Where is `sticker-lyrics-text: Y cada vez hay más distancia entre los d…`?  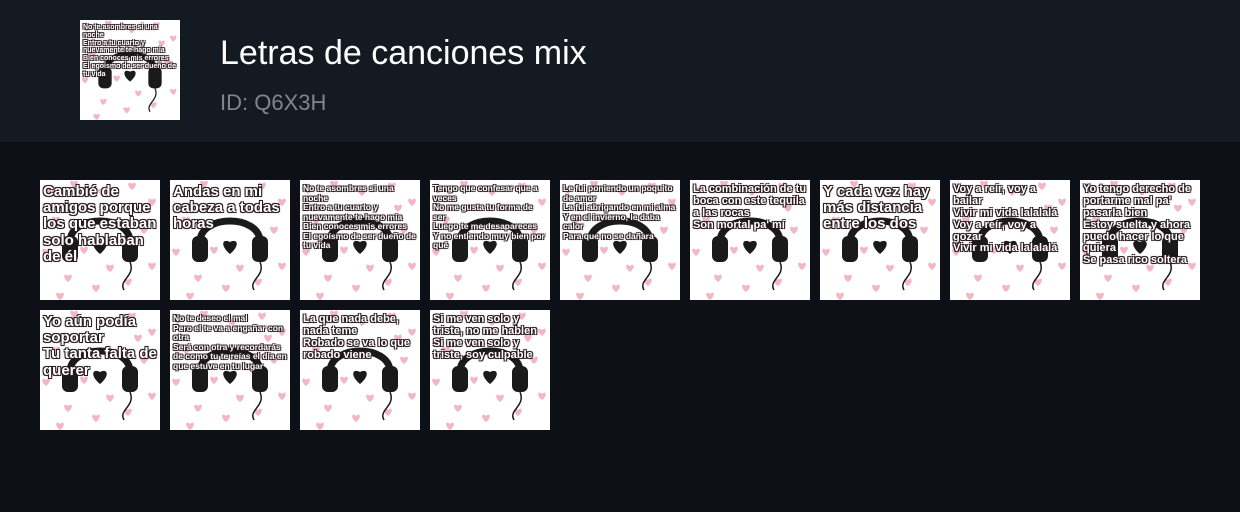
sticker-lyrics-text: Y cada vez hay más distancia entre los d… is located at coordinates (876, 208).